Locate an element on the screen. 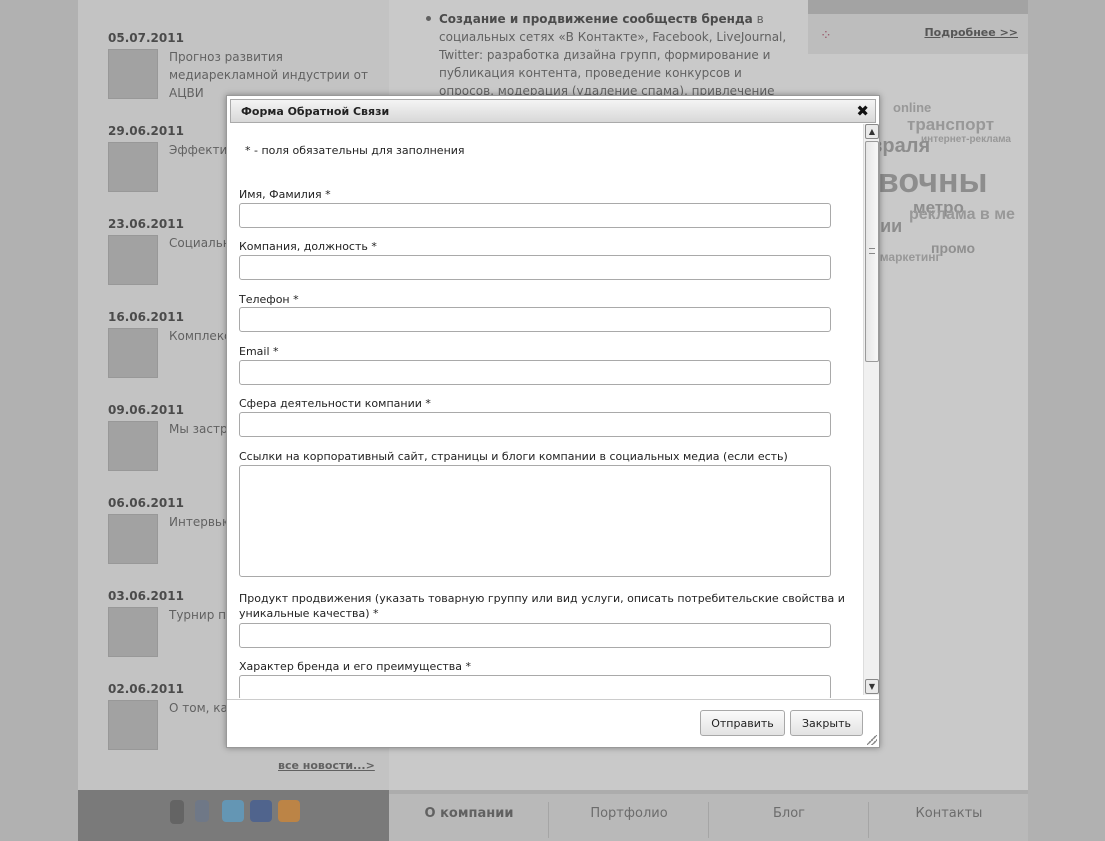 The height and width of the screenshot is (841, 1105). brand-field is located at coordinates (535, 686).